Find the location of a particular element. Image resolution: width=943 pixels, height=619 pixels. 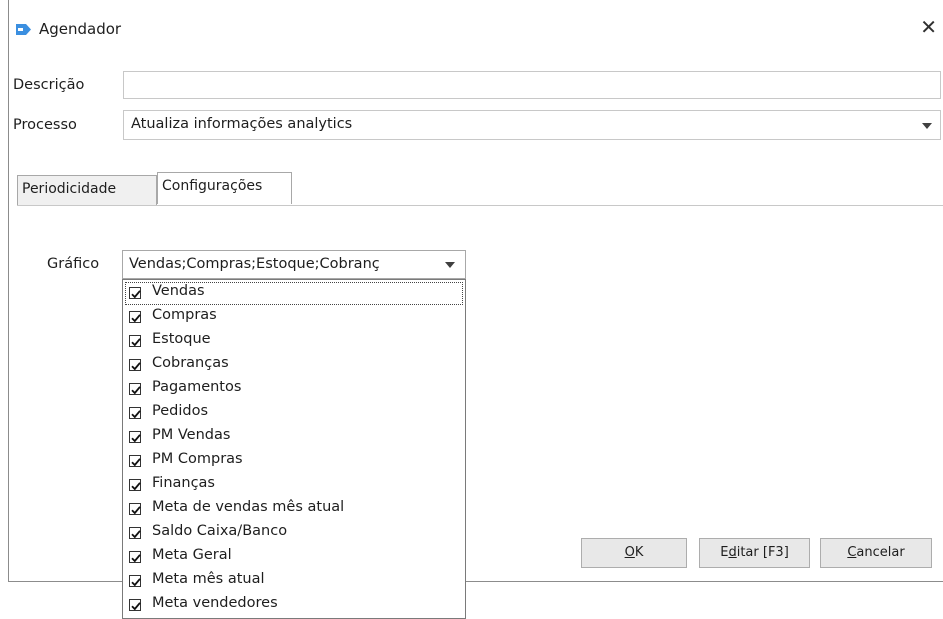

processo-label: Processo is located at coordinates (45, 125).